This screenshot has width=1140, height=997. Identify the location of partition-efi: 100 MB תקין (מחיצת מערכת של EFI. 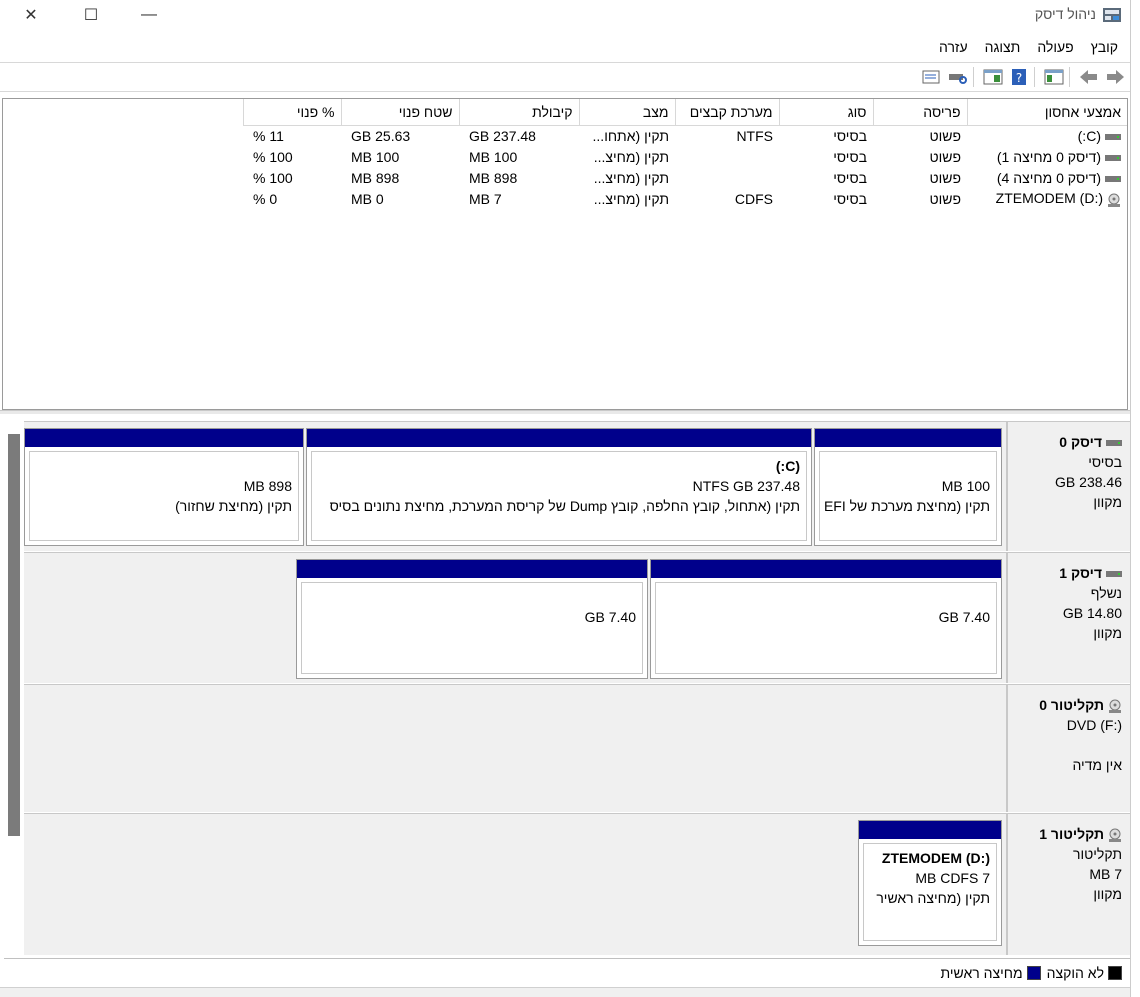
(908, 487).